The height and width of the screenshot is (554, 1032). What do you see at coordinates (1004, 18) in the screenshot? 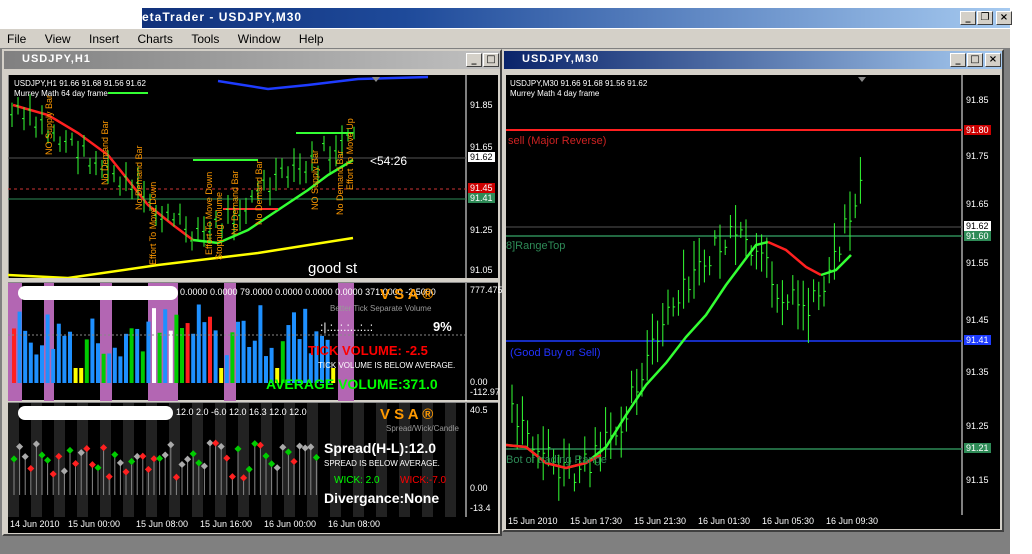
I see `app-close-button: ×` at bounding box center [1004, 18].